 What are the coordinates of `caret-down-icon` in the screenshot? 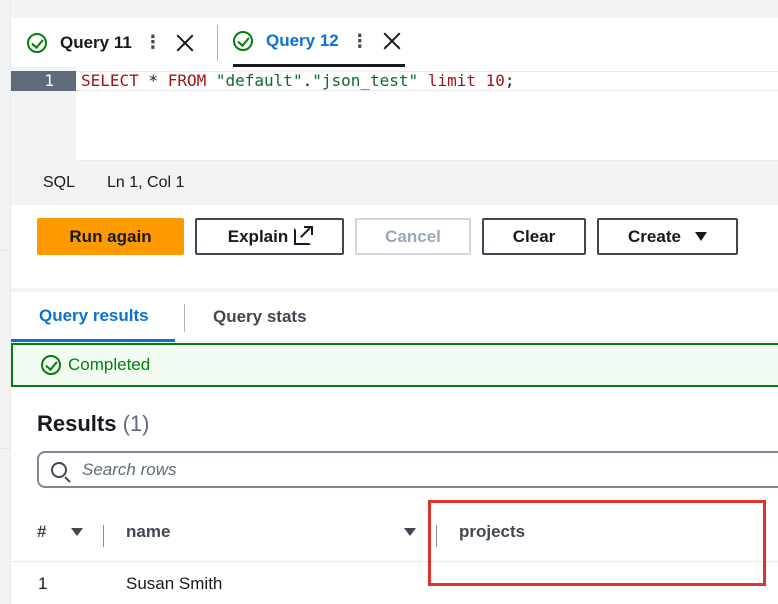 It's located at (700, 236).